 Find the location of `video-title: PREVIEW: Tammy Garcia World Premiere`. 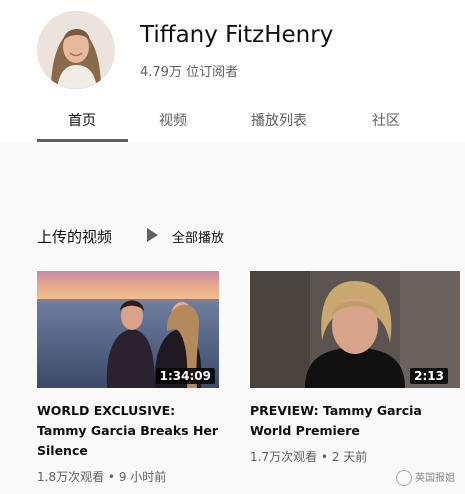

video-title: PREVIEW: Tammy Garcia World Premiere is located at coordinates (341, 421).